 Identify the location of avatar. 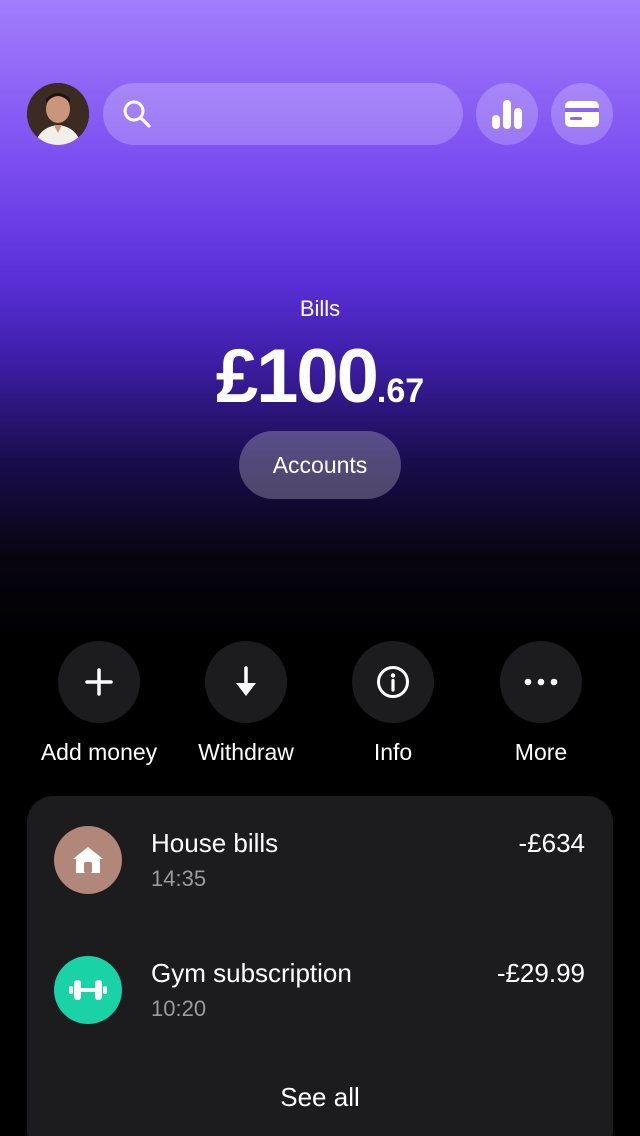
(58, 114).